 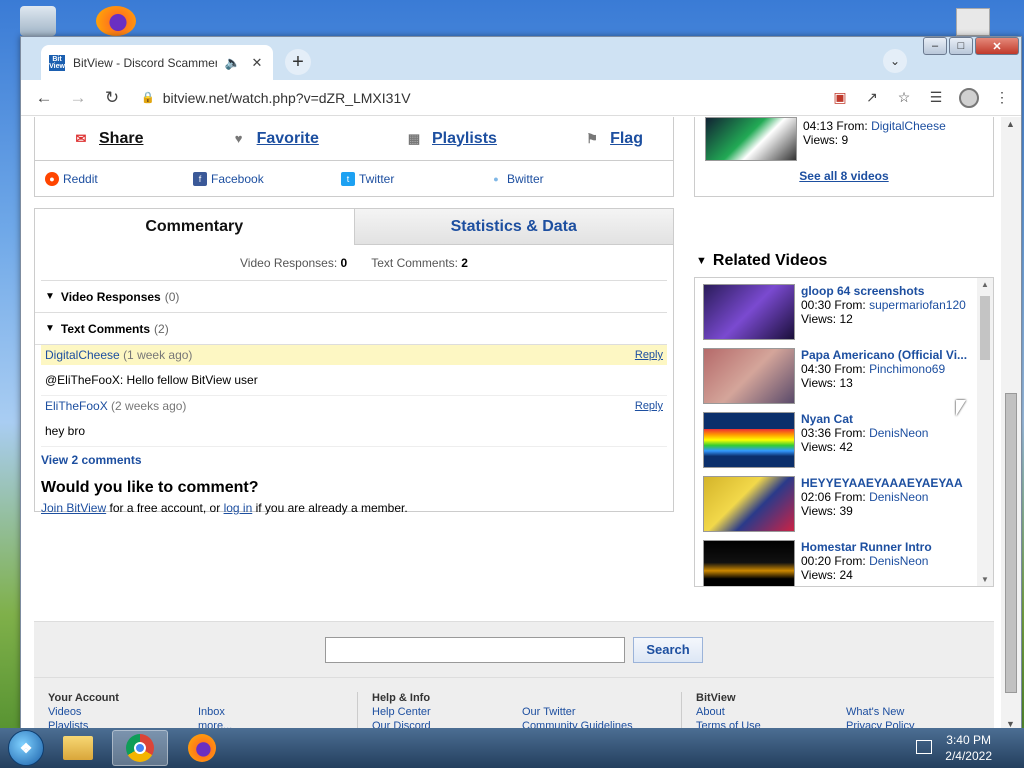 I want to click on related-video-item: Nyan Cat 03:36 From: DenisNeon Views: 42, so click(x=844, y=438).